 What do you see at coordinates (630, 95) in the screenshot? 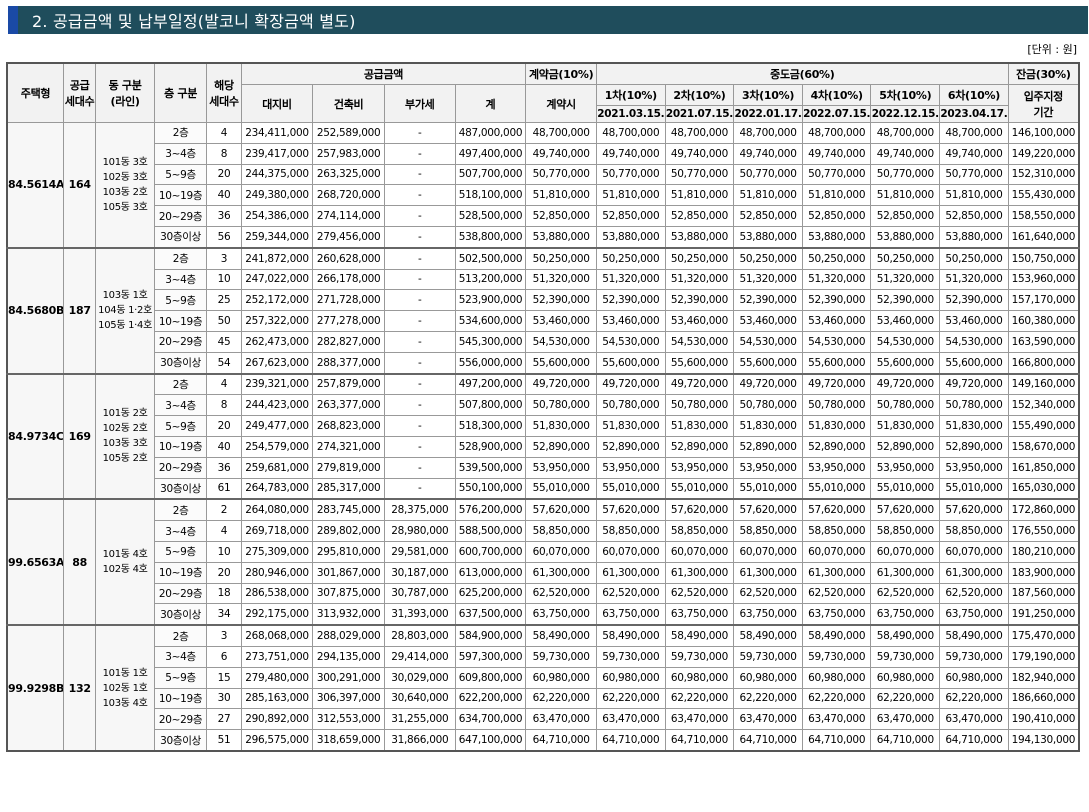
I see `header-installment-1: 1차(10%)` at bounding box center [630, 95].